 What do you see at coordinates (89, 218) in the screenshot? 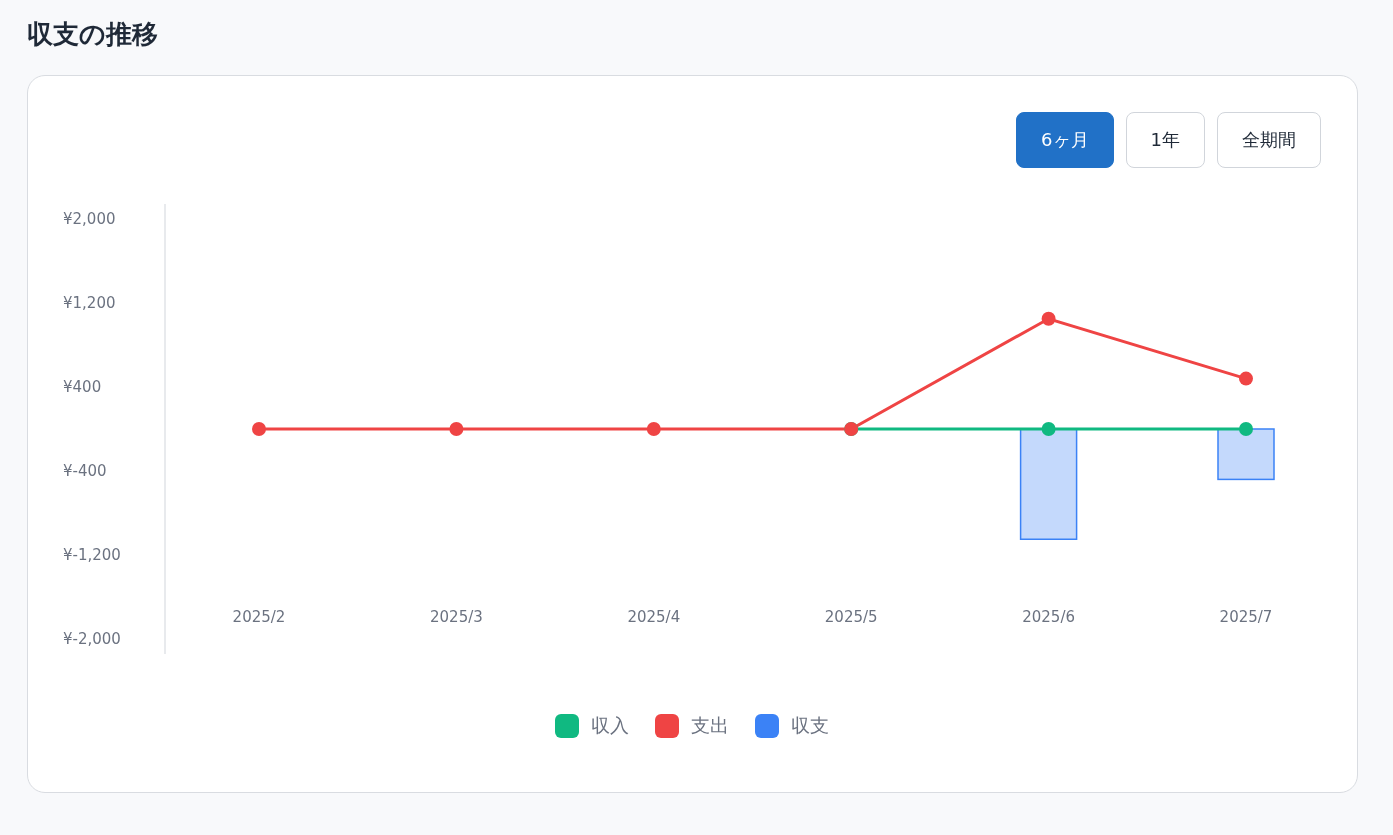
I see `y-axis-label: ¥2,000` at bounding box center [89, 218].